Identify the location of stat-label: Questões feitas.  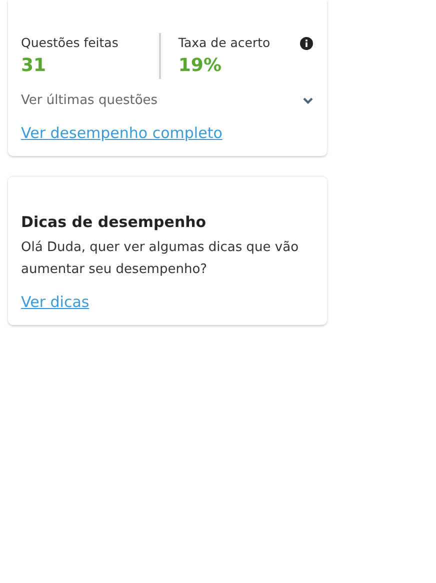
(69, 43).